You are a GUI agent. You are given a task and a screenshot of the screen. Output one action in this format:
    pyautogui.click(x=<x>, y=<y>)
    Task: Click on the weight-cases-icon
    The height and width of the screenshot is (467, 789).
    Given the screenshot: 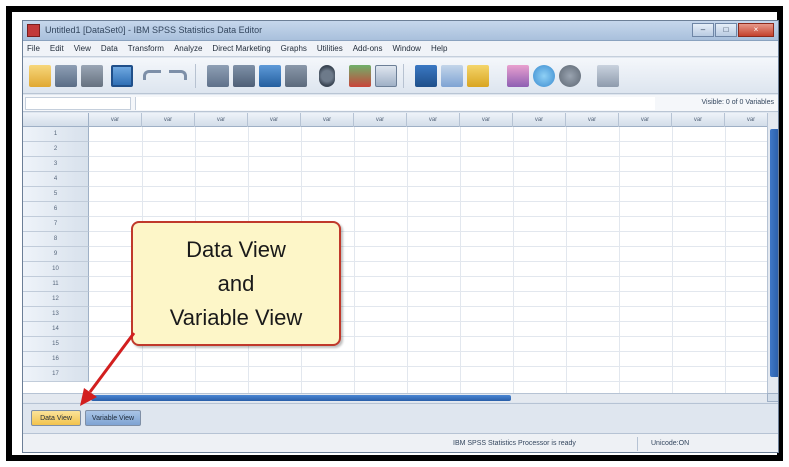 What is the action you would take?
    pyautogui.click(x=452, y=76)
    